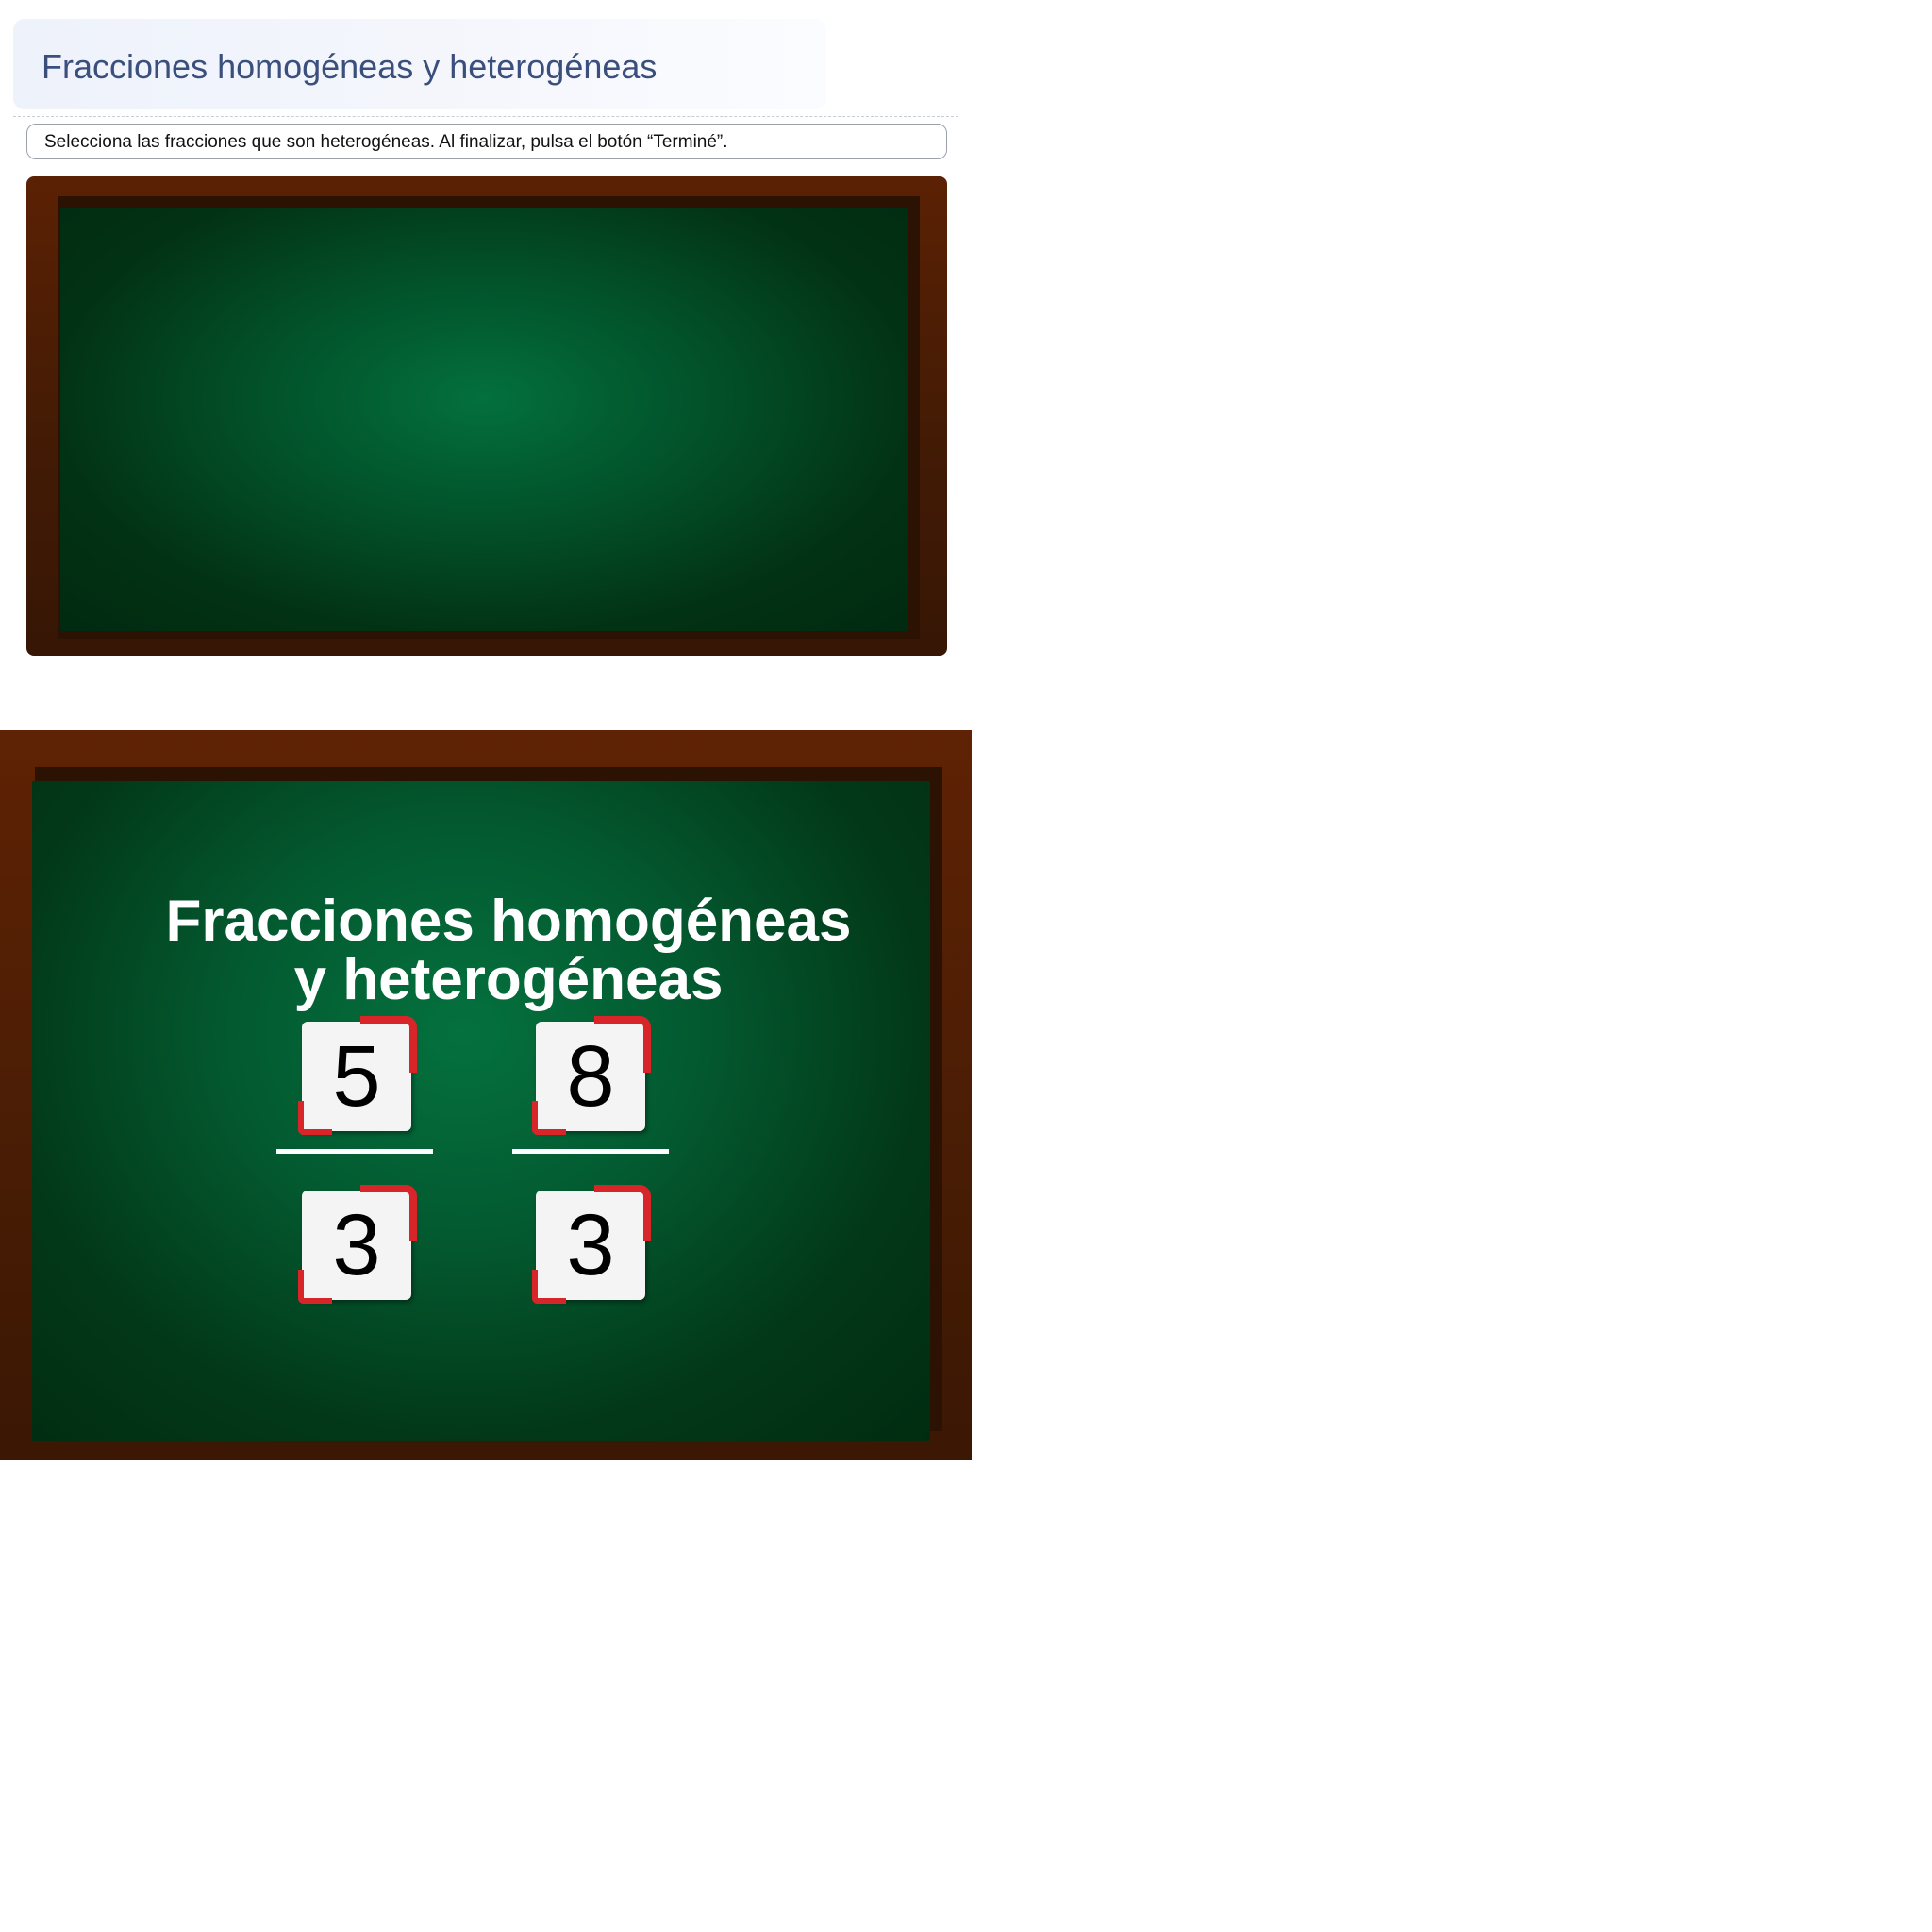  Describe the element at coordinates (350, 66) in the screenshot. I see `page-title: Fracciones homogéneas y heterogéneas` at that location.